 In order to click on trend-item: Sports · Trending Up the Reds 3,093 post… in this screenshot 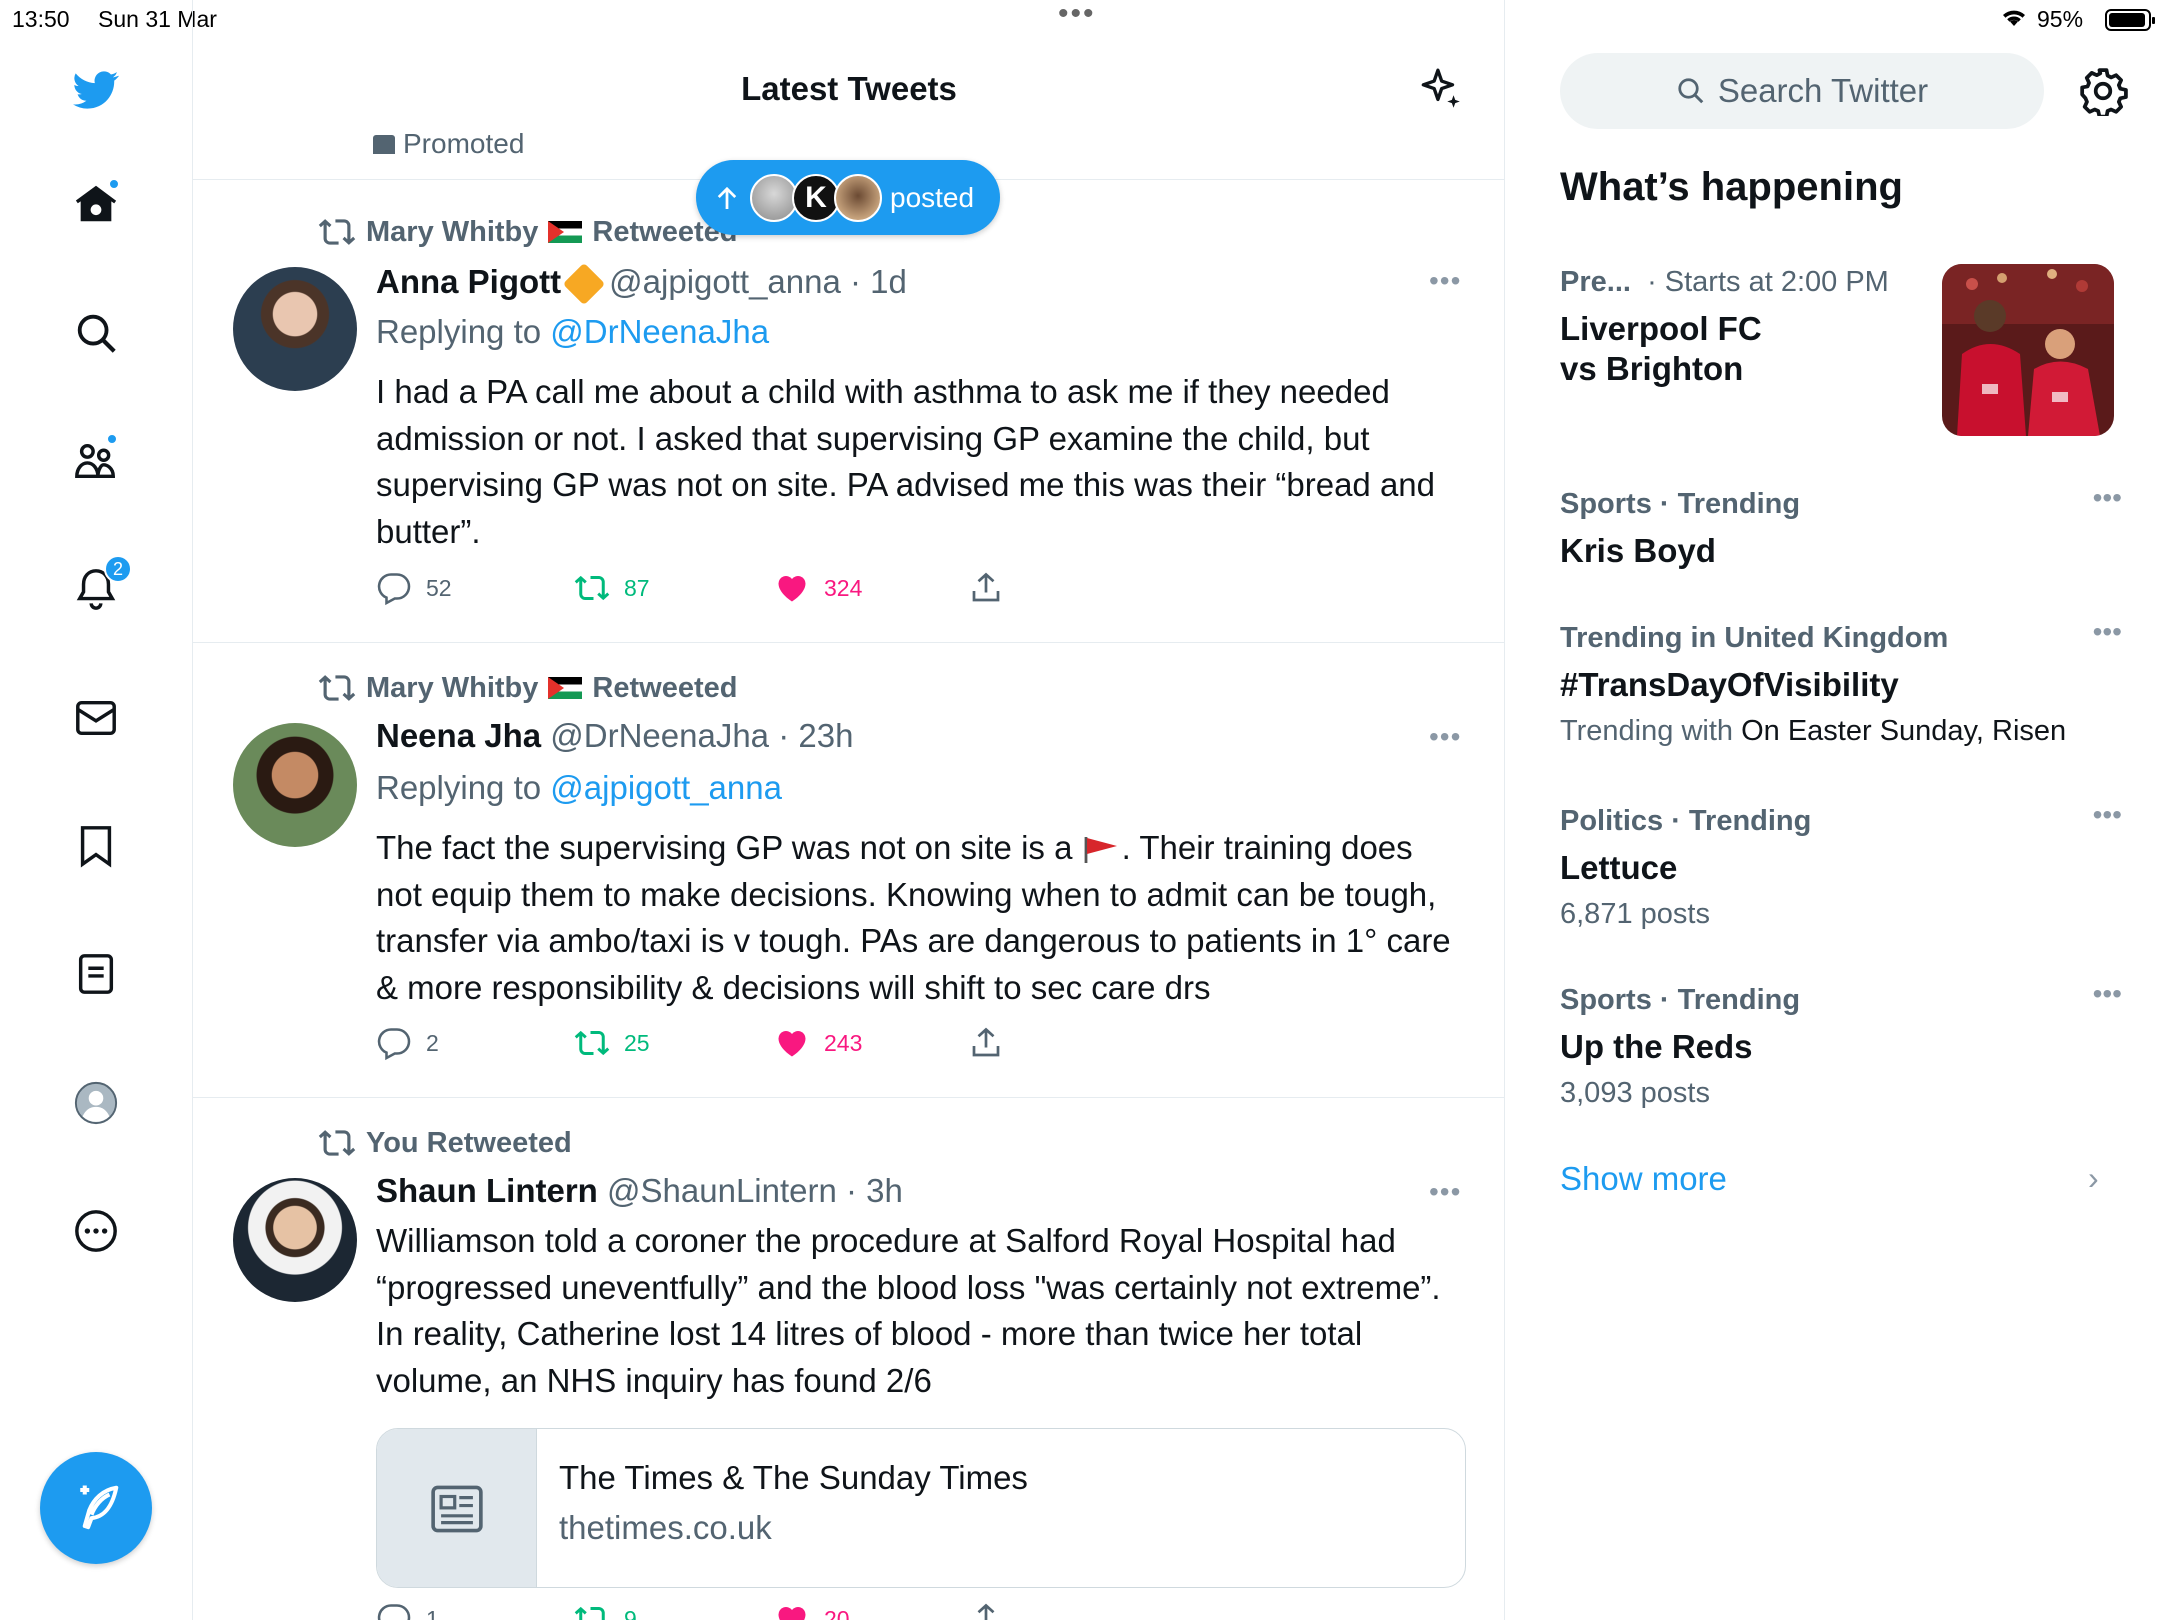, I will do `click(1841, 1044)`.